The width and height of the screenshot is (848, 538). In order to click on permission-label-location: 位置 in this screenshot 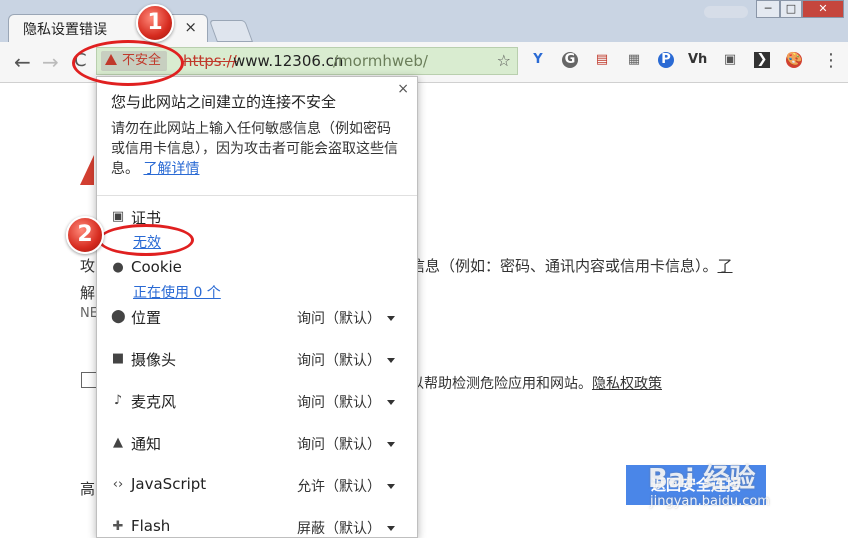, I will do `click(146, 318)`.